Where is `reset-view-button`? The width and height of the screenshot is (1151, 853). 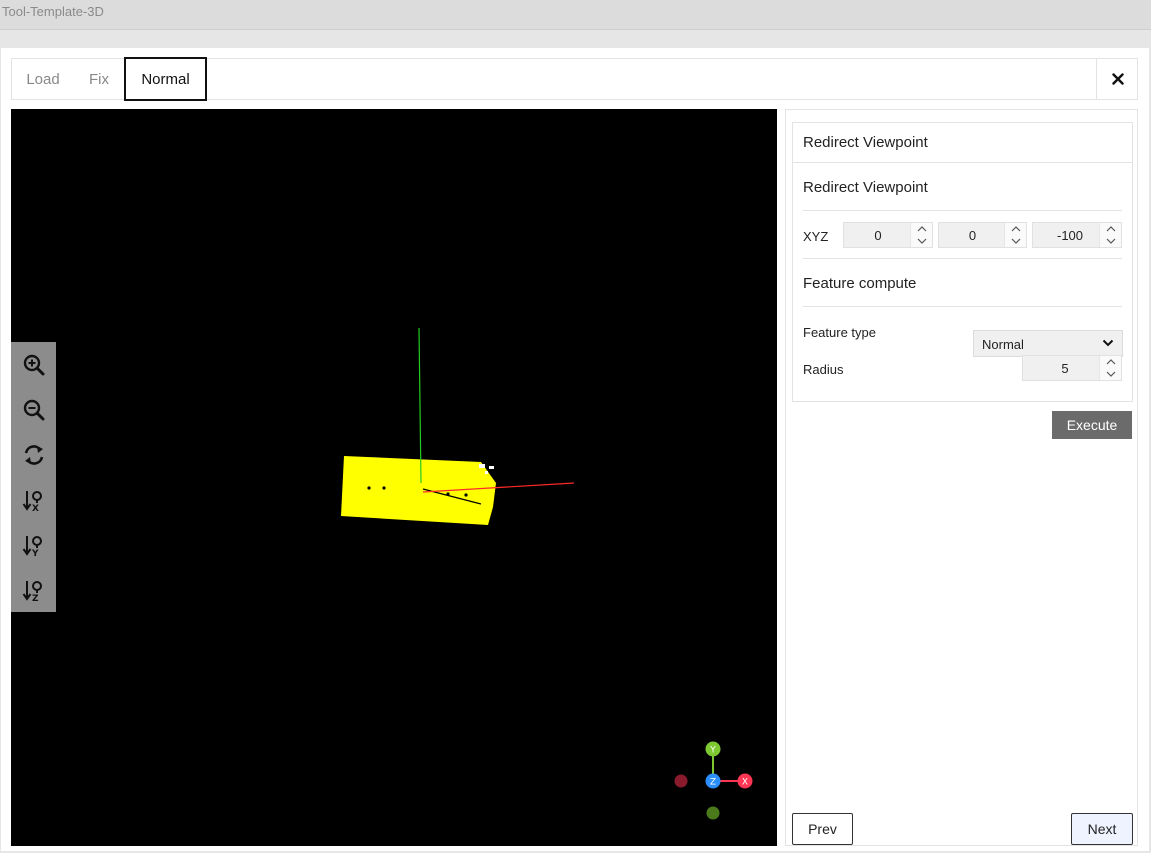 reset-view-button is located at coordinates (33, 454).